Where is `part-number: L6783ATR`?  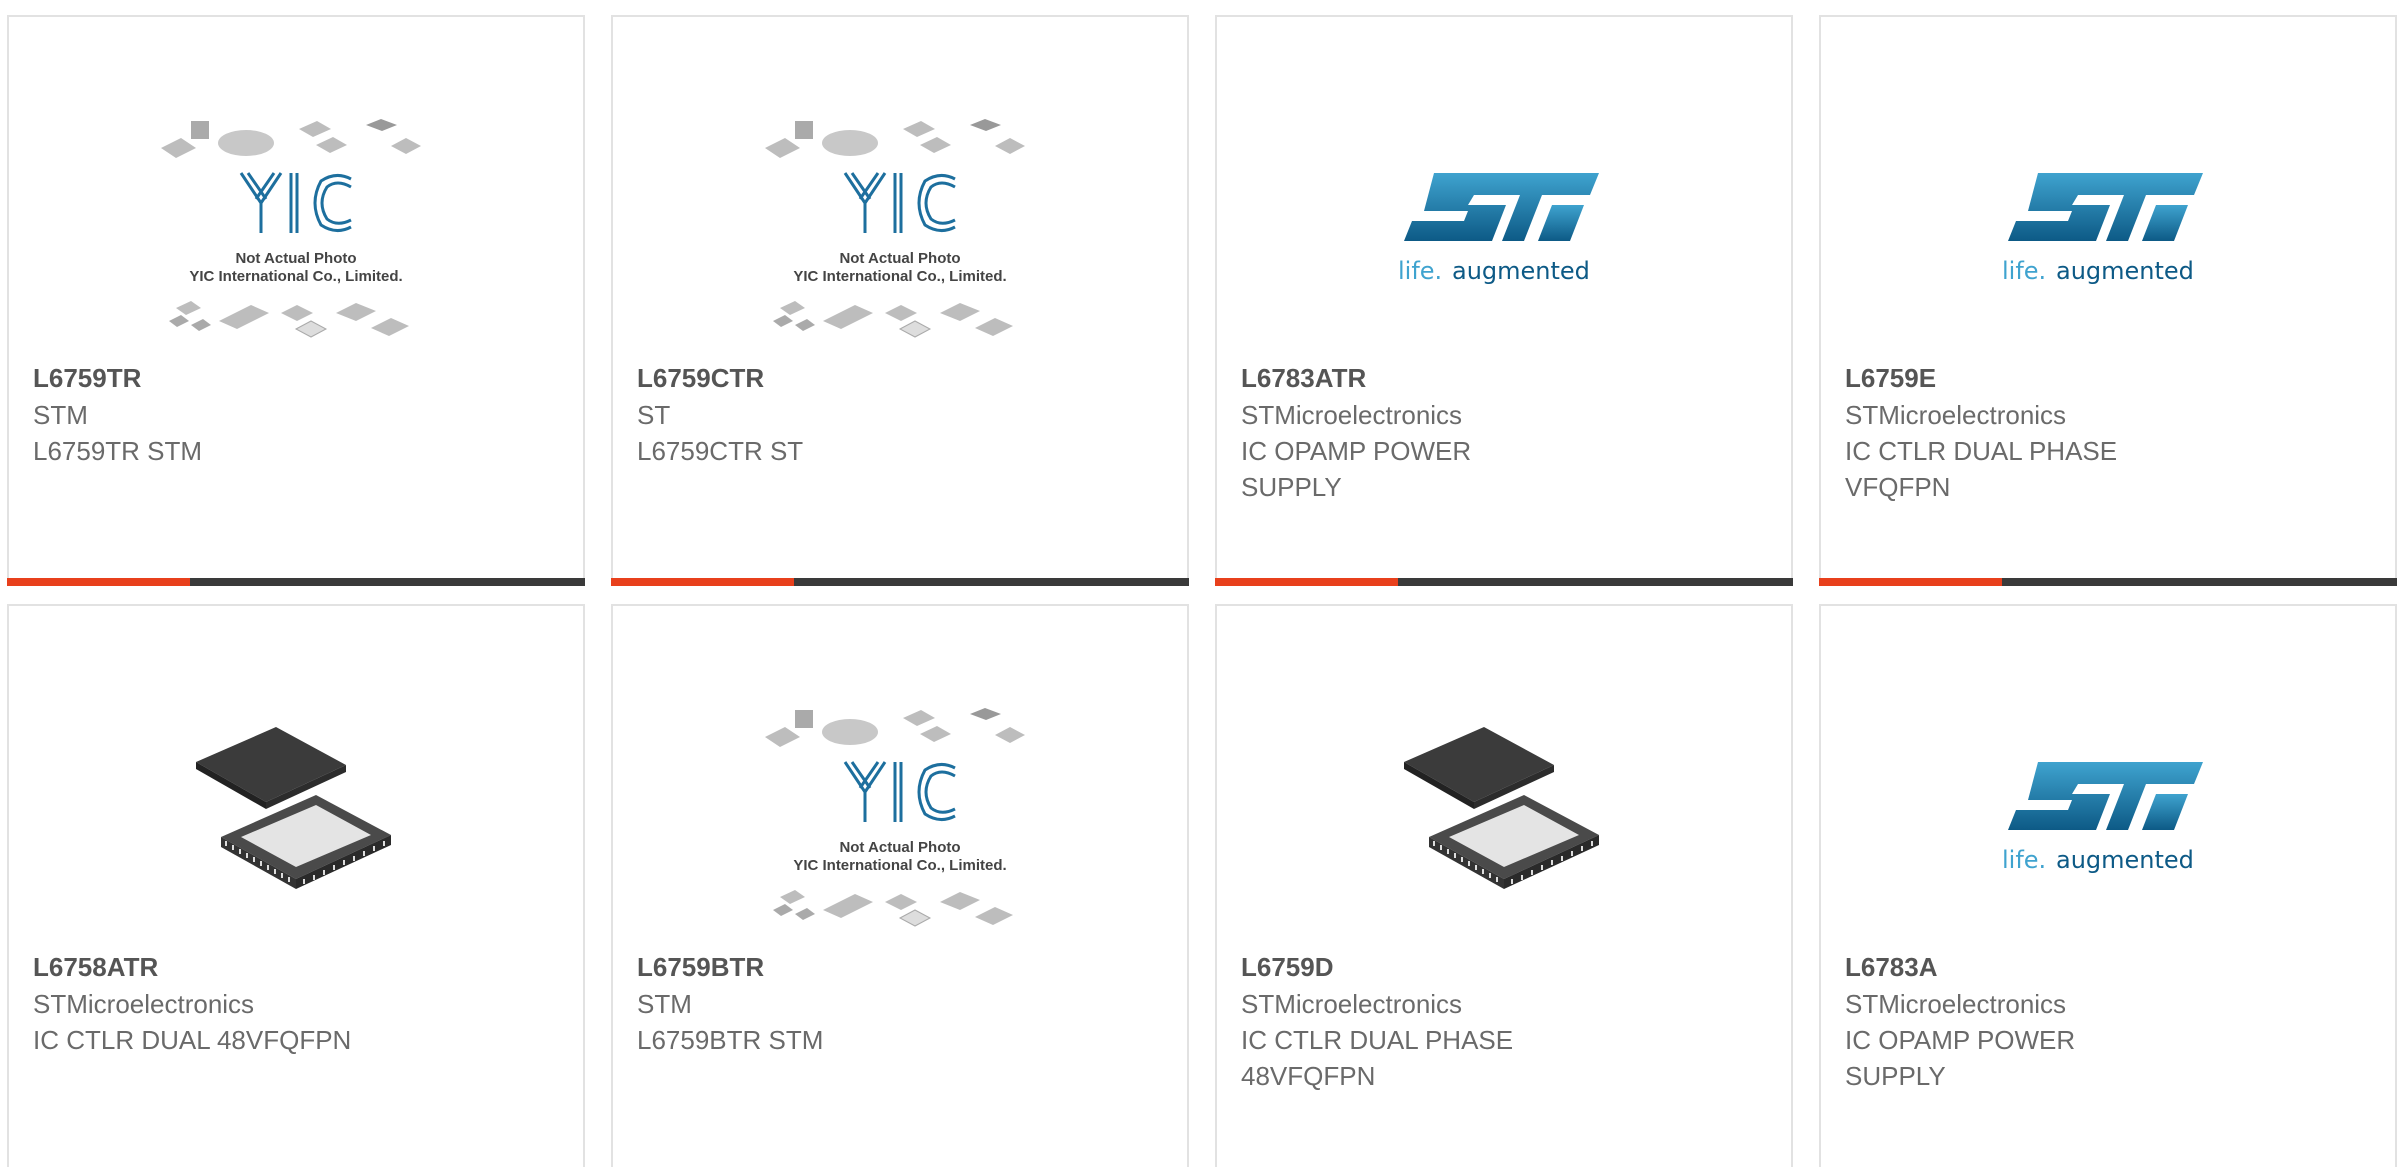 part-number: L6783ATR is located at coordinates (1504, 378).